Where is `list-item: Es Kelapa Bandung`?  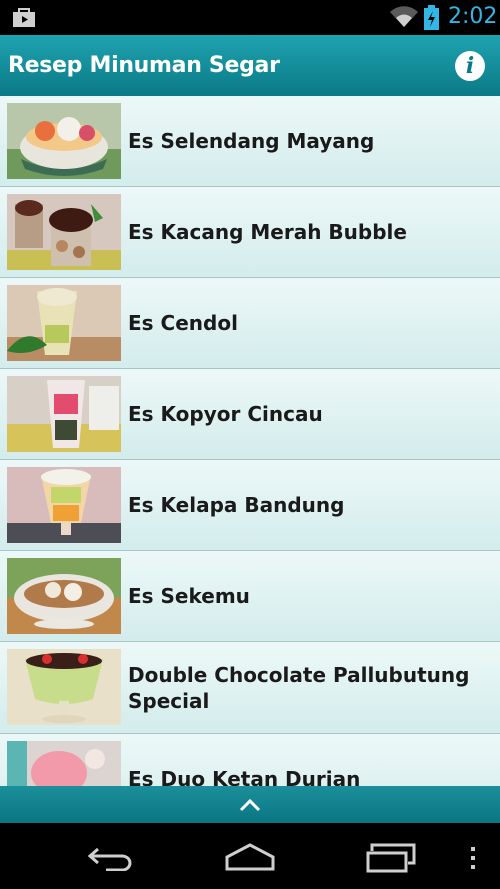 list-item: Es Kelapa Bandung is located at coordinates (250, 505).